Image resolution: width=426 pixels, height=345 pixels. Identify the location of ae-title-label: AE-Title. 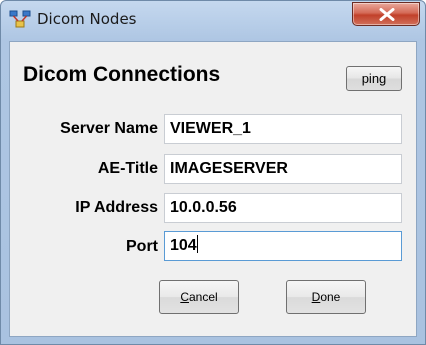
(127, 168).